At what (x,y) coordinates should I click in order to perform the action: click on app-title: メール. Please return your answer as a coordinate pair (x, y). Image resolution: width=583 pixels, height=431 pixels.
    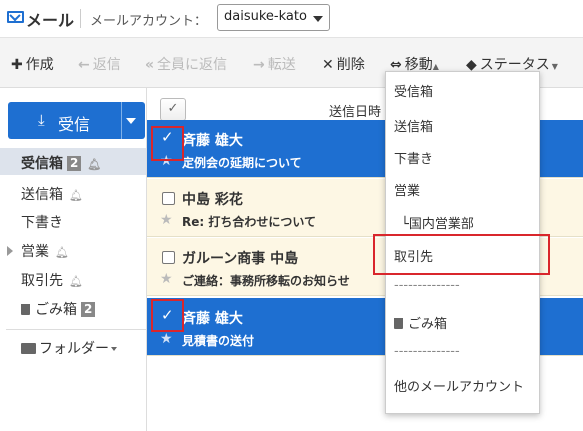
    Looking at the image, I should click on (50, 20).